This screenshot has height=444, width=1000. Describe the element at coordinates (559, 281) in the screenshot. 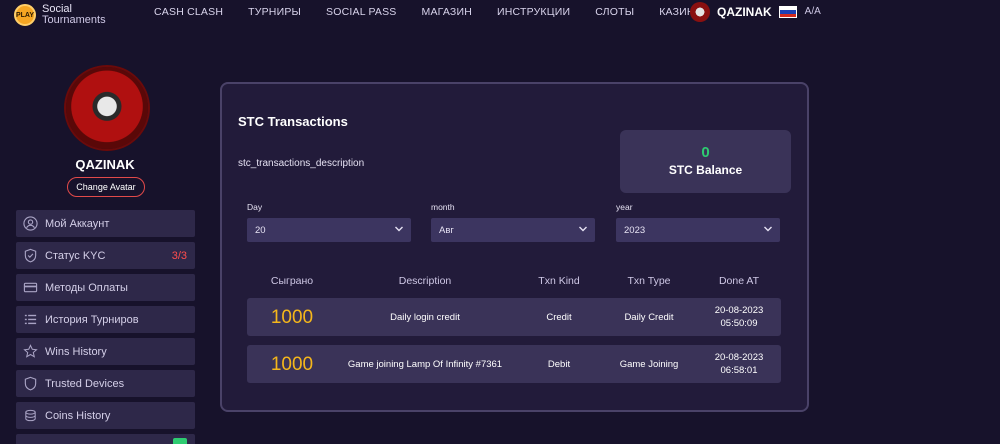

I see `column-header-txn-kind: Txn Kind` at that location.